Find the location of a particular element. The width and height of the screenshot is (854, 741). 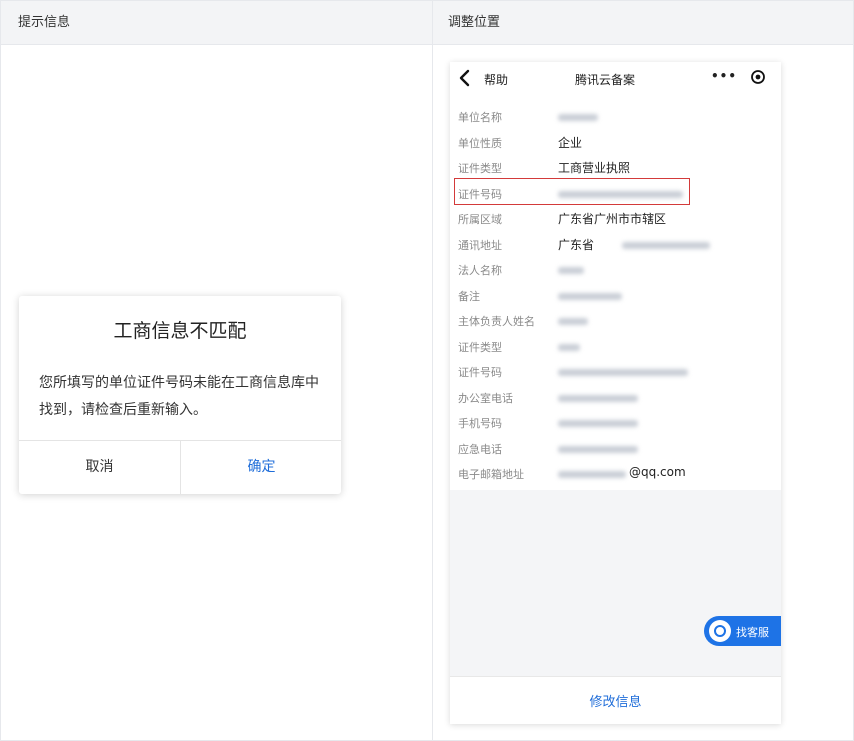

info-row: 单位性质 企业 is located at coordinates (615, 143).